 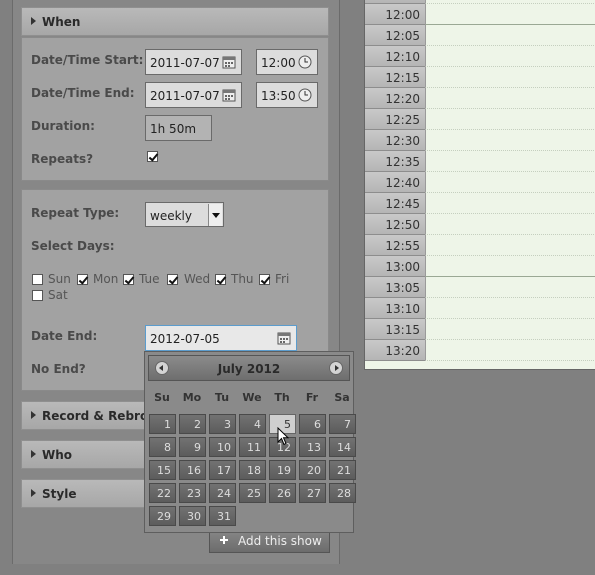 I want to click on day-checkbox-thu, so click(x=220, y=279).